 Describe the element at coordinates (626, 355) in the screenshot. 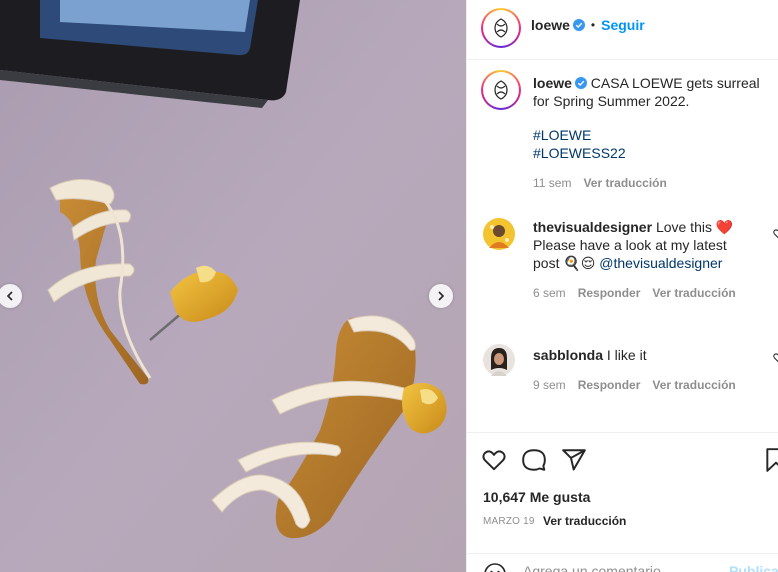

I see `comment-text: I like it` at that location.